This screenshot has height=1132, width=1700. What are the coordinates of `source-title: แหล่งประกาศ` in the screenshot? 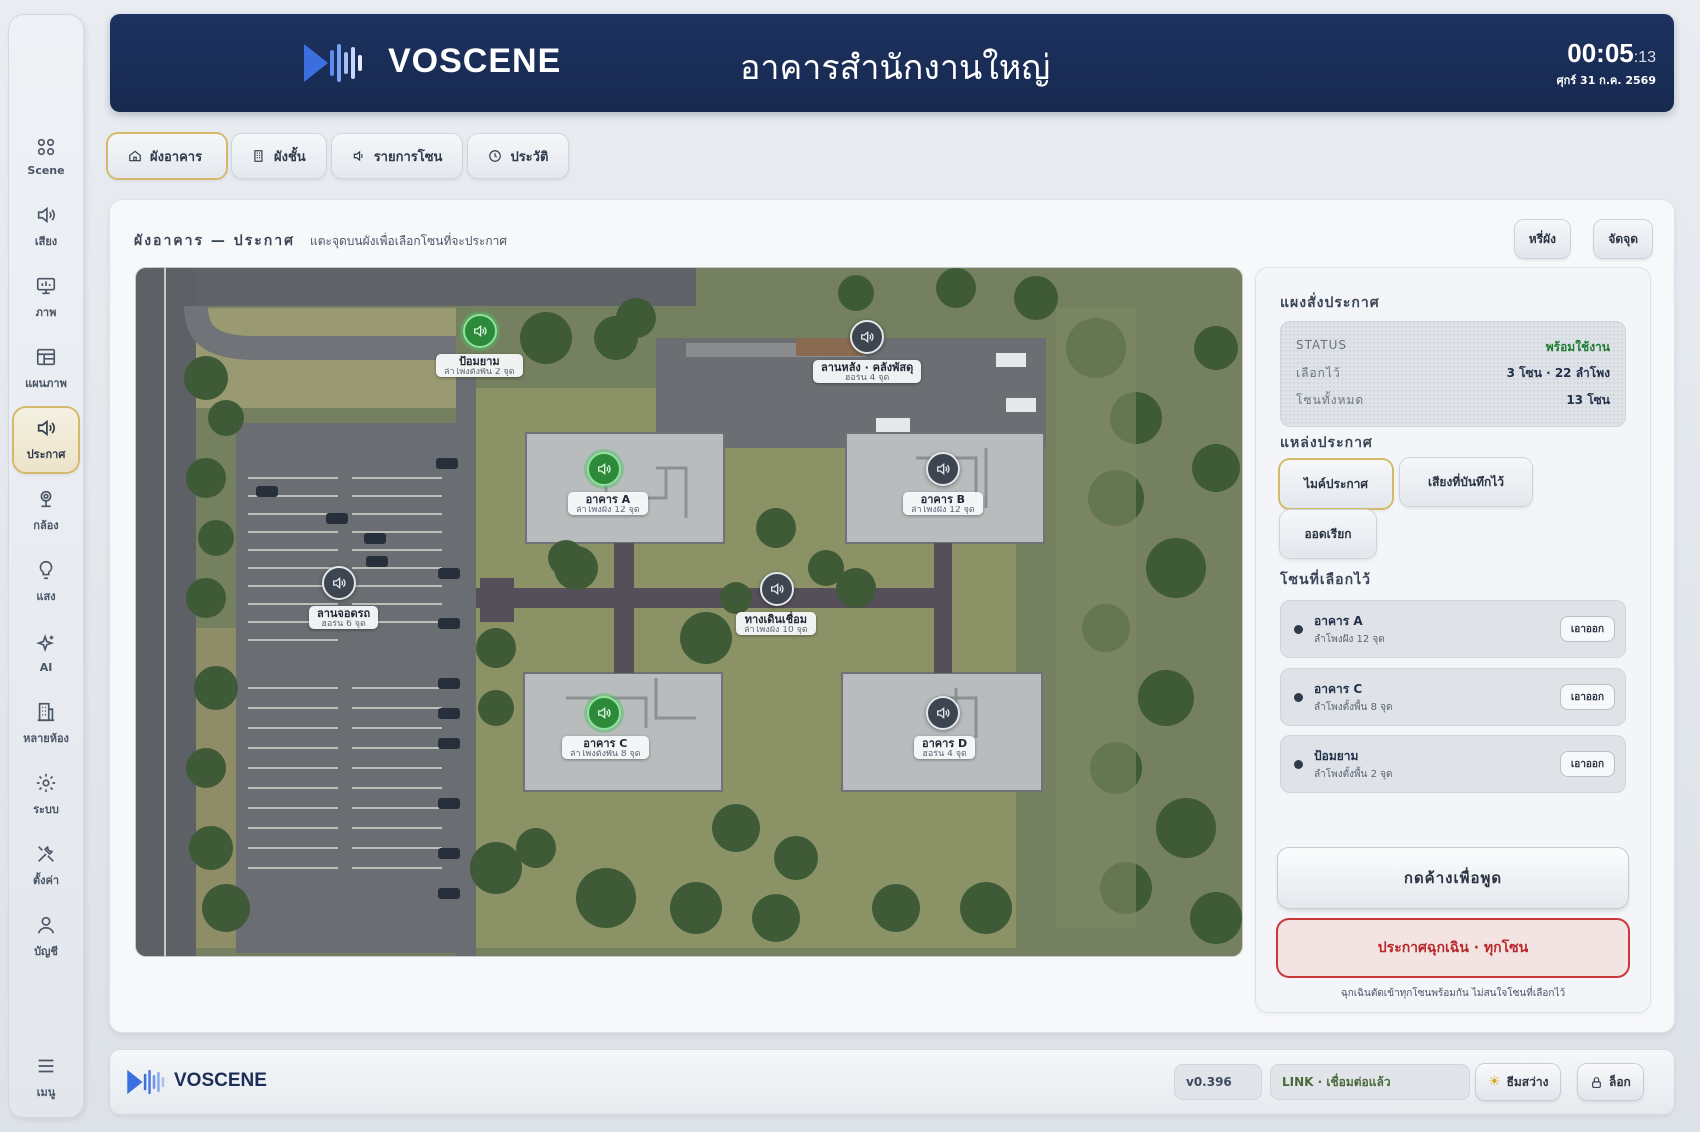 It's located at (1326, 443).